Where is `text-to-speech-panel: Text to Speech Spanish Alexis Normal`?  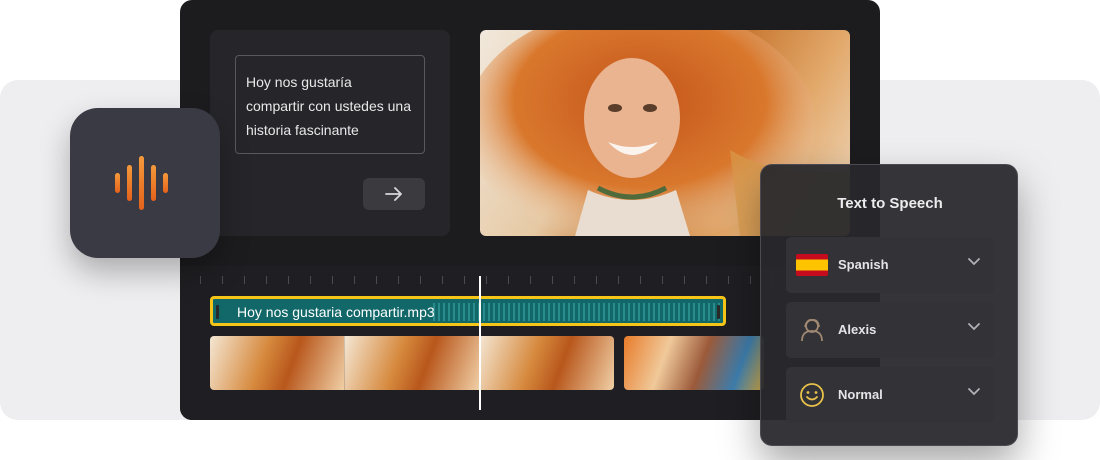
text-to-speech-panel: Text to Speech Spanish Alexis Normal is located at coordinates (889, 305).